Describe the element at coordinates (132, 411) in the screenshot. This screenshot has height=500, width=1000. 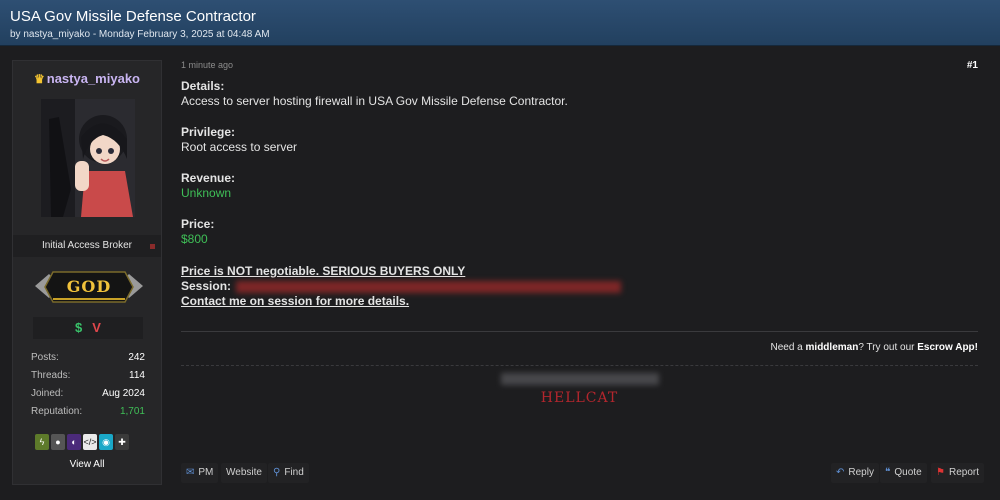
I see `stat-value: 1,701` at that location.